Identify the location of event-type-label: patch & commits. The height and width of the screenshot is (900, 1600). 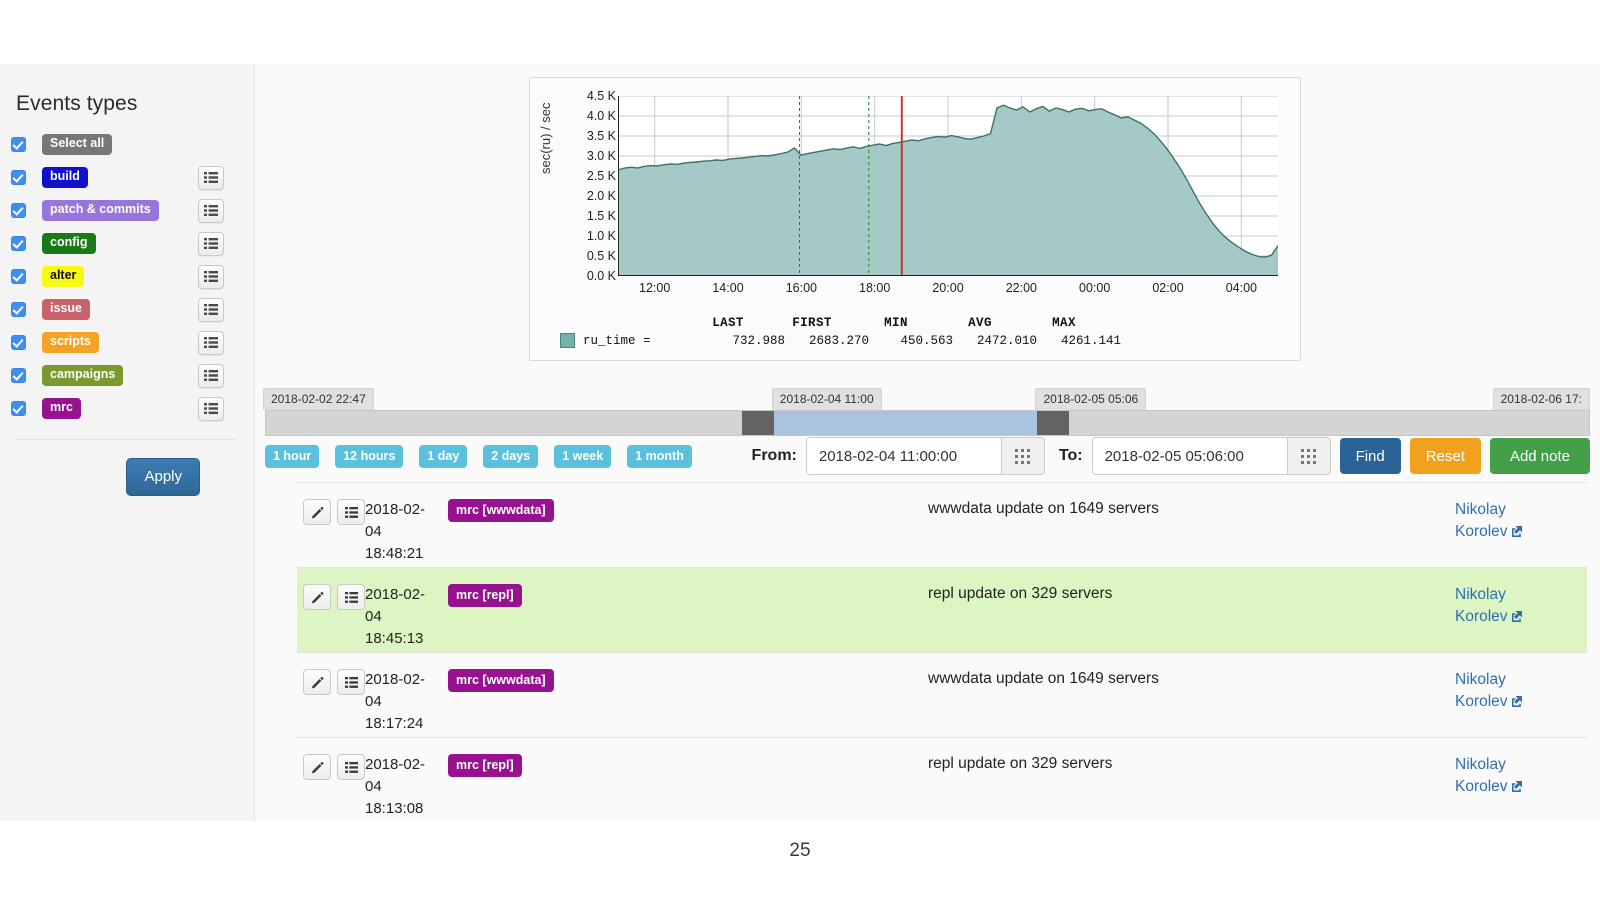
(100, 210).